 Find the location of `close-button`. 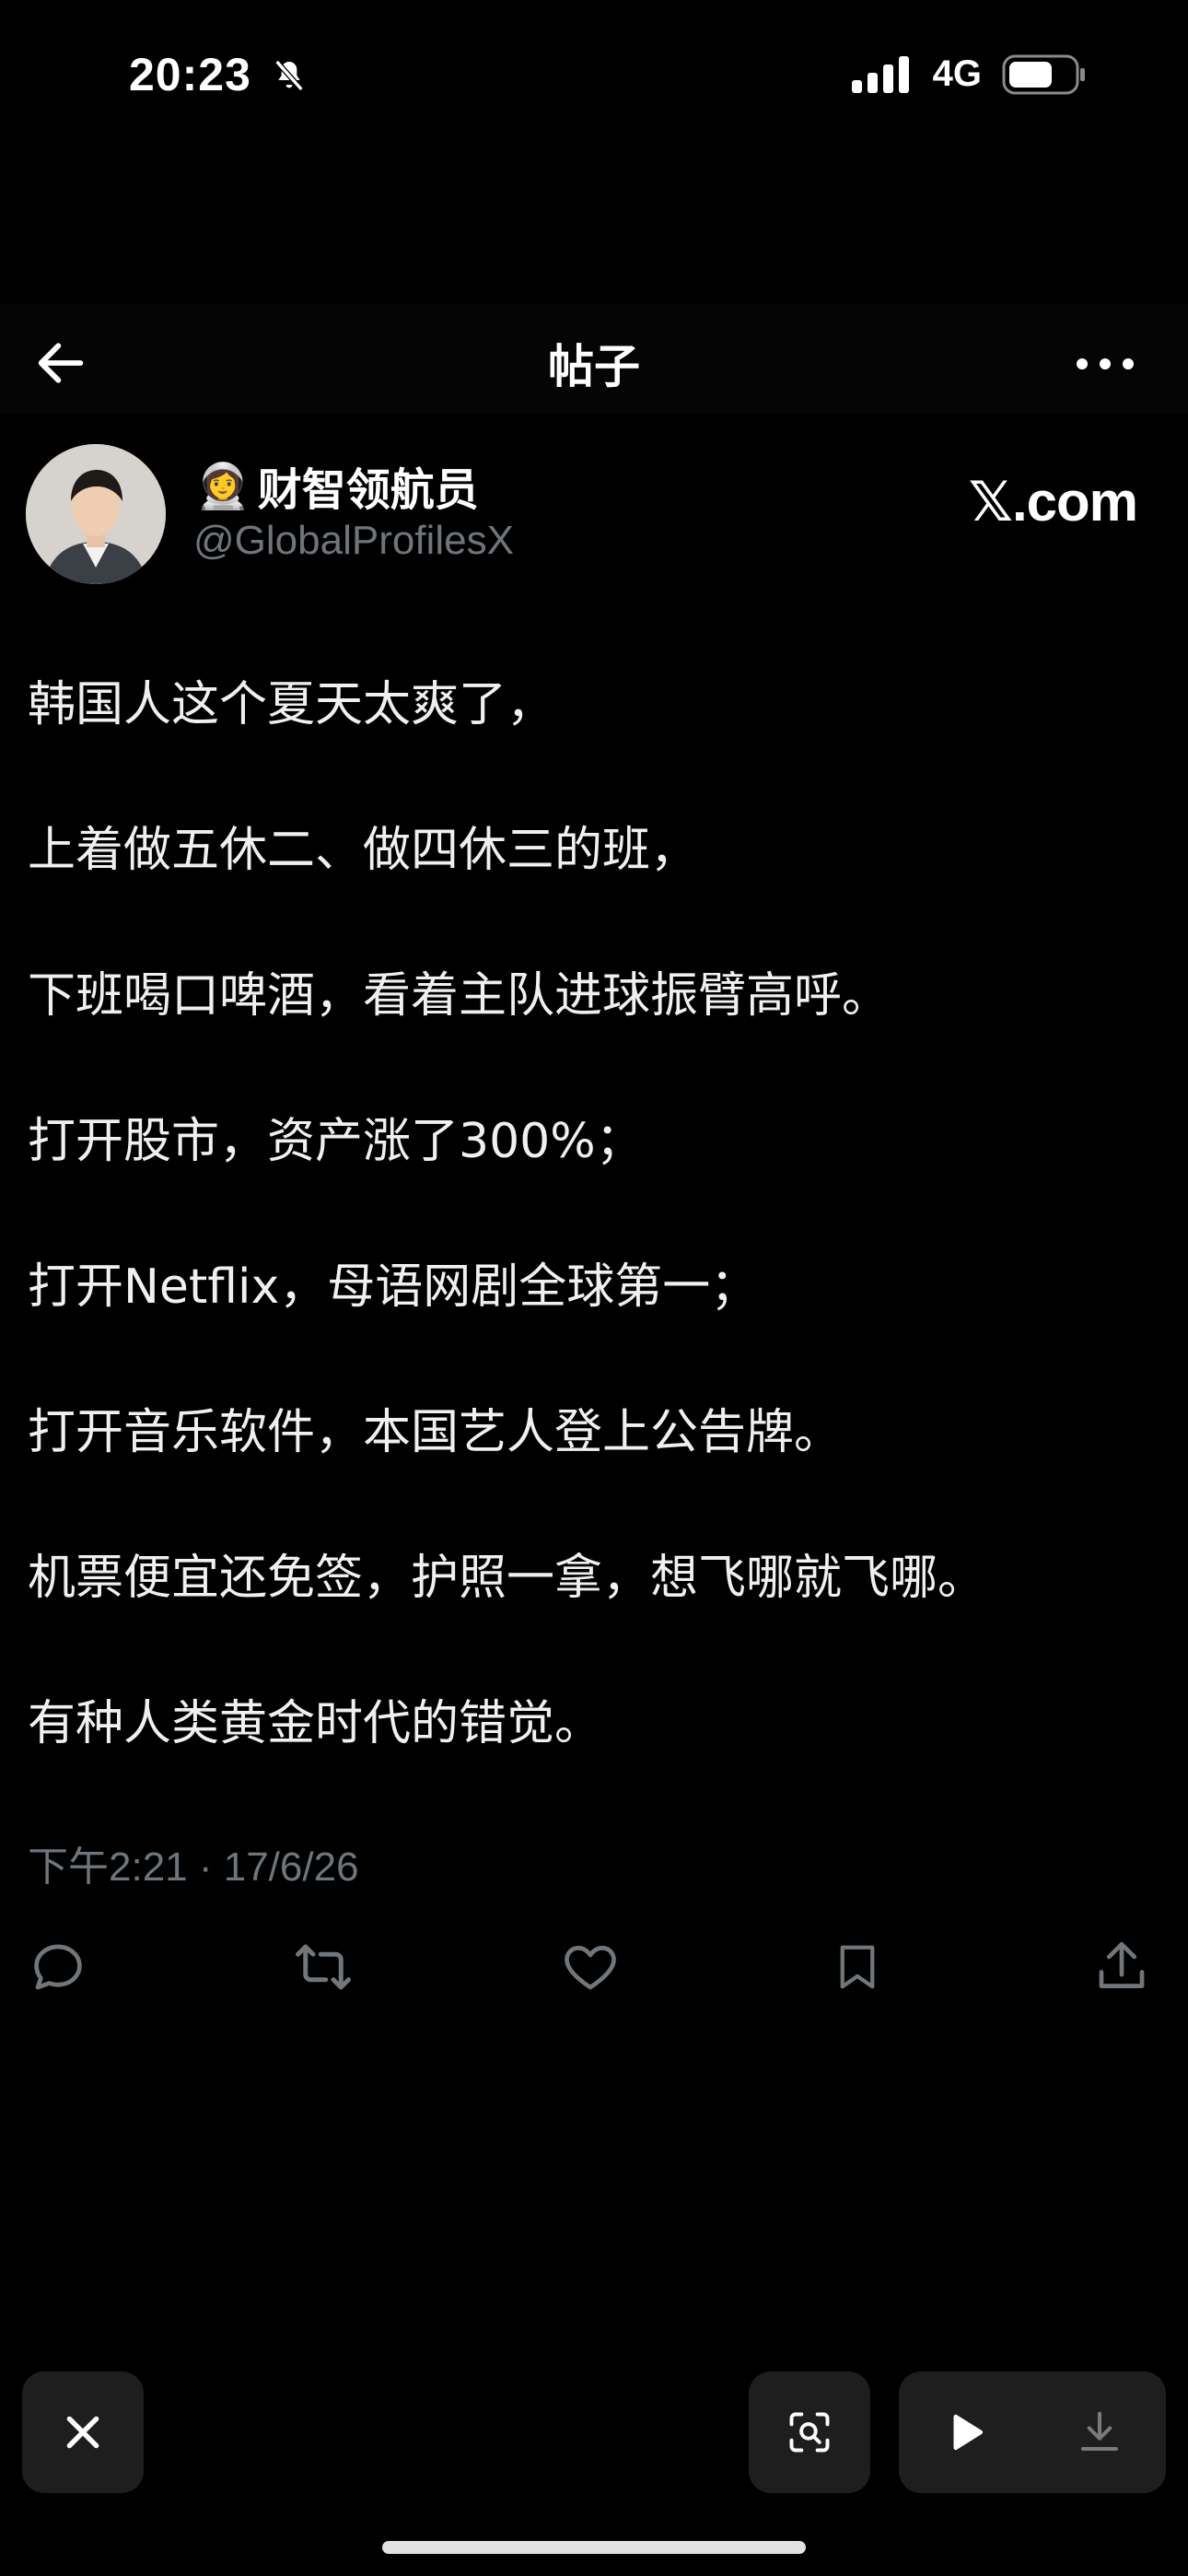

close-button is located at coordinates (83, 2432).